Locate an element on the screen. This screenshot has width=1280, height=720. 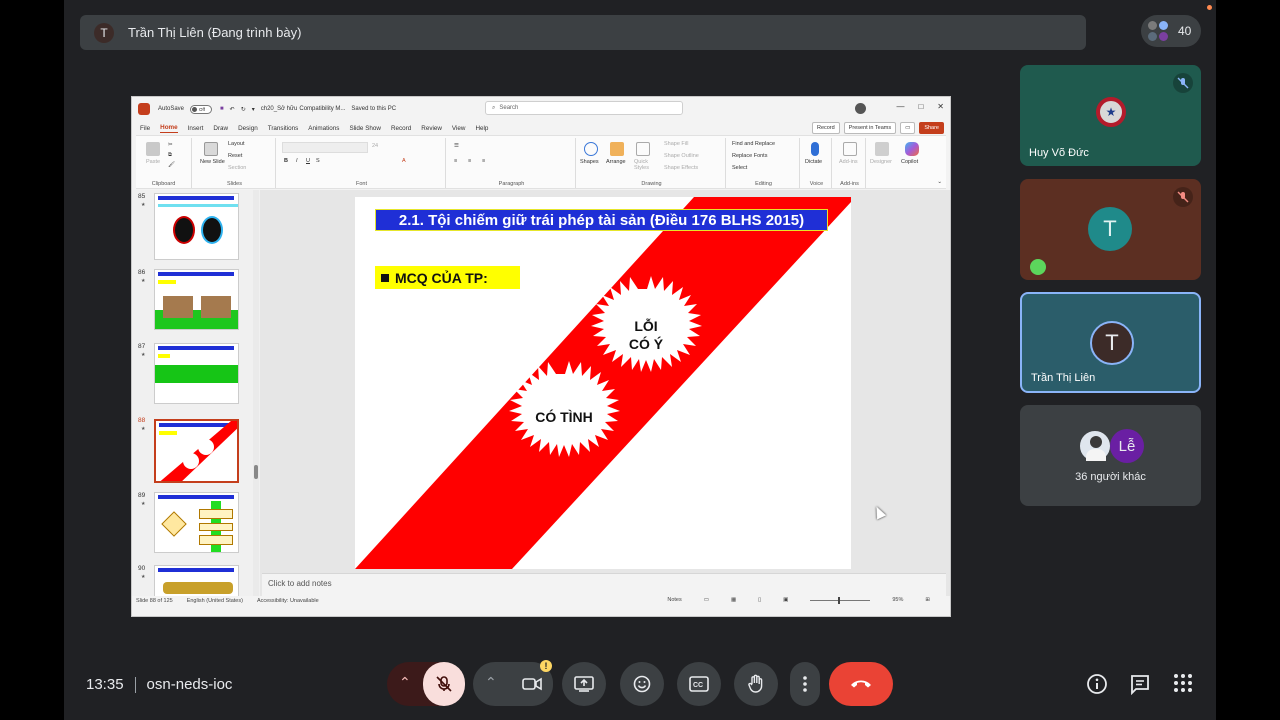
comments-icon: ▭ is located at coordinates (908, 128).